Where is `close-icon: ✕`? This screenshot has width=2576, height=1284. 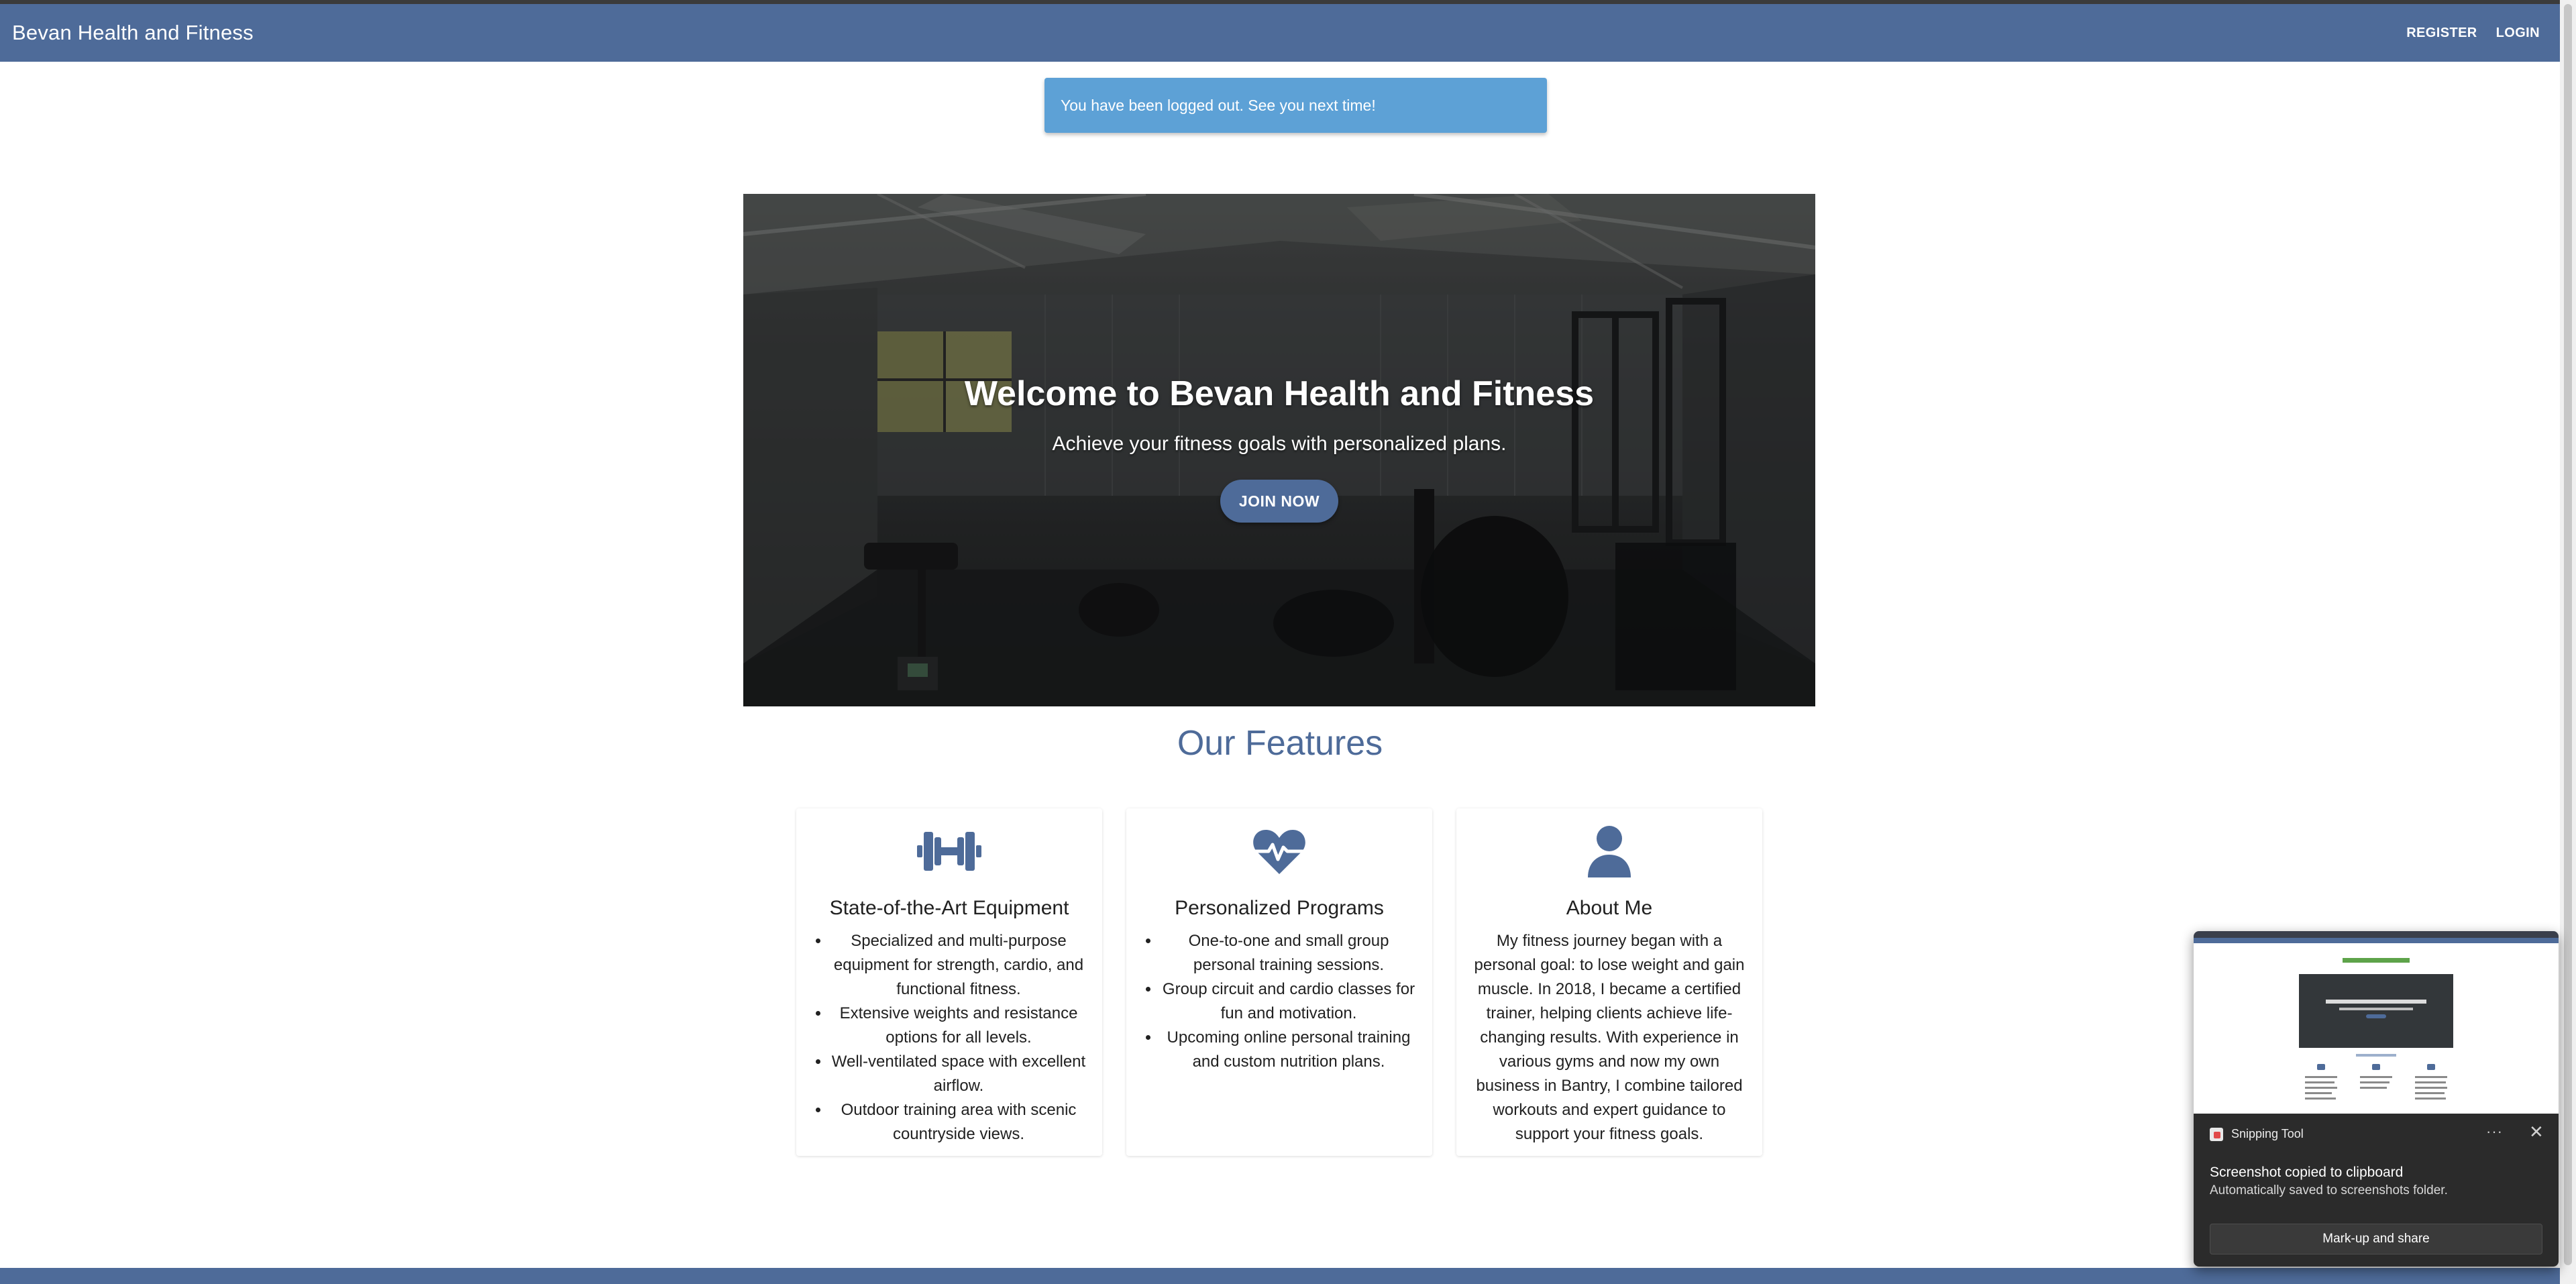 close-icon: ✕ is located at coordinates (2536, 1132).